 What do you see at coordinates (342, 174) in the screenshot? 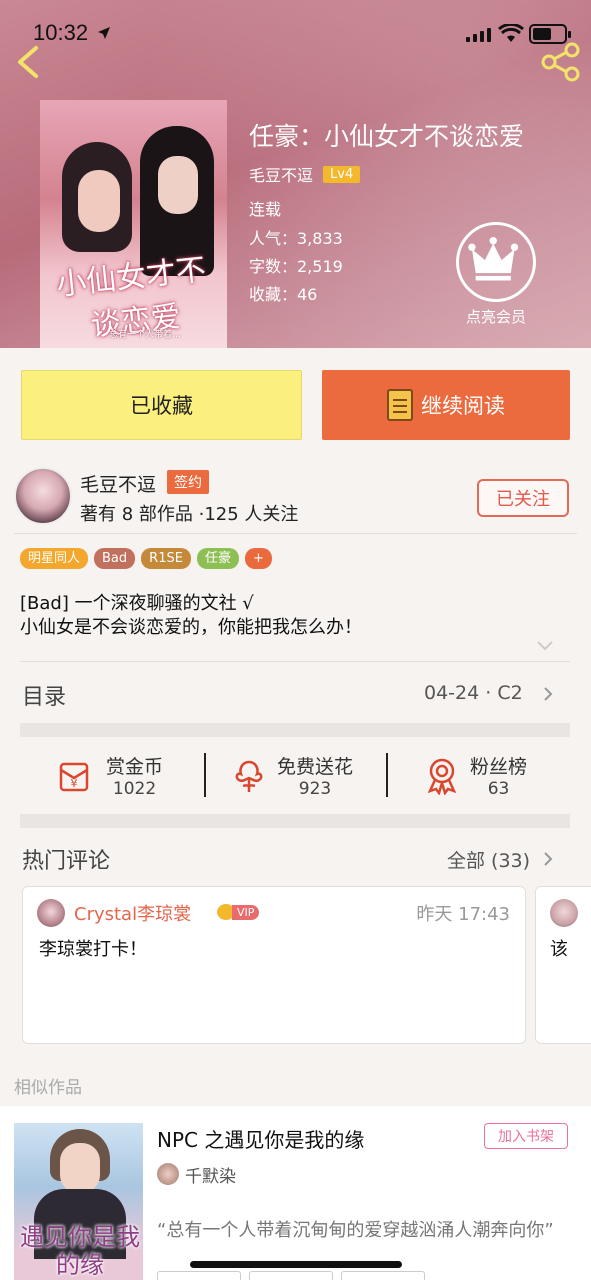
I see `level-badge: Lv4` at bounding box center [342, 174].